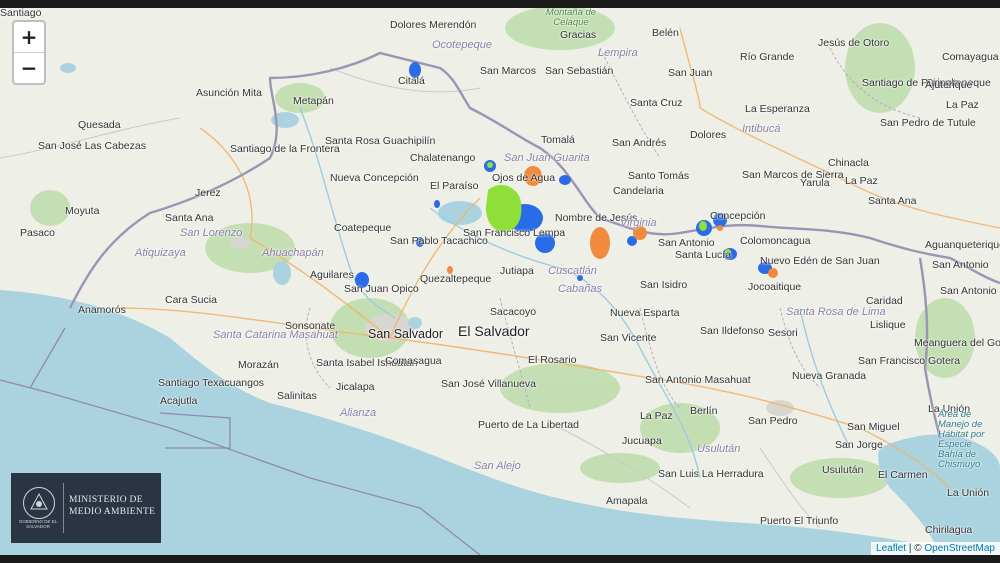 Image resolution: width=1000 pixels, height=563 pixels. What do you see at coordinates (488, 384) in the screenshot?
I see `place-label: San José Villanueva` at bounding box center [488, 384].